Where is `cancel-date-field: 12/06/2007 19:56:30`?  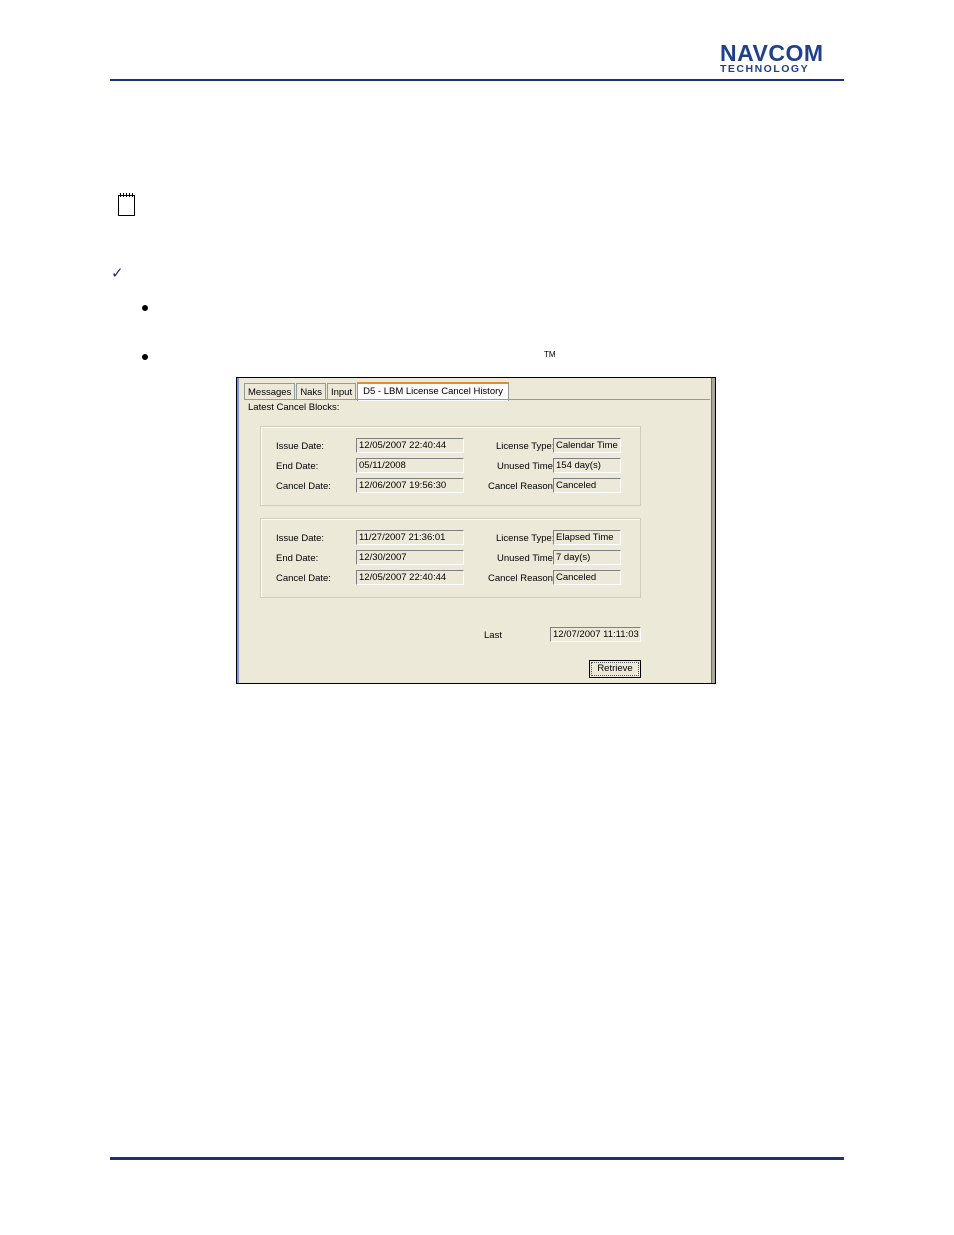
cancel-date-field: 12/06/2007 19:56:30 is located at coordinates (410, 485).